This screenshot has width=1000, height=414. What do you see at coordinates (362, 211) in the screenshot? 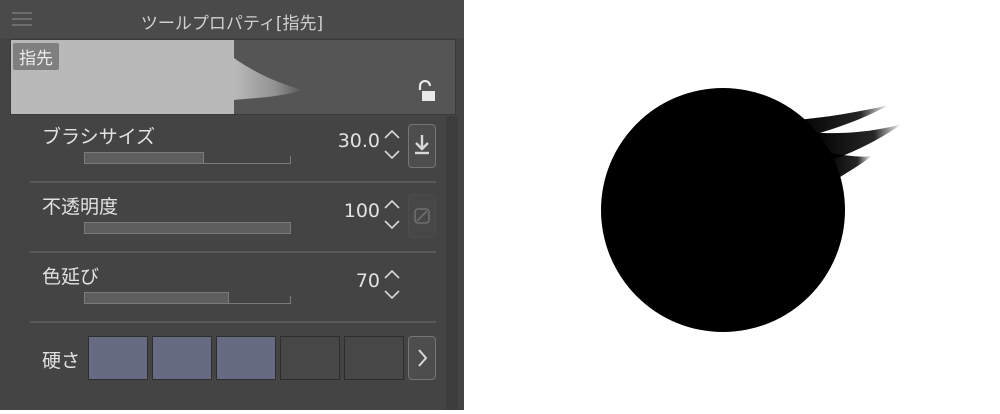
I see `opacity-value: 100` at bounding box center [362, 211].